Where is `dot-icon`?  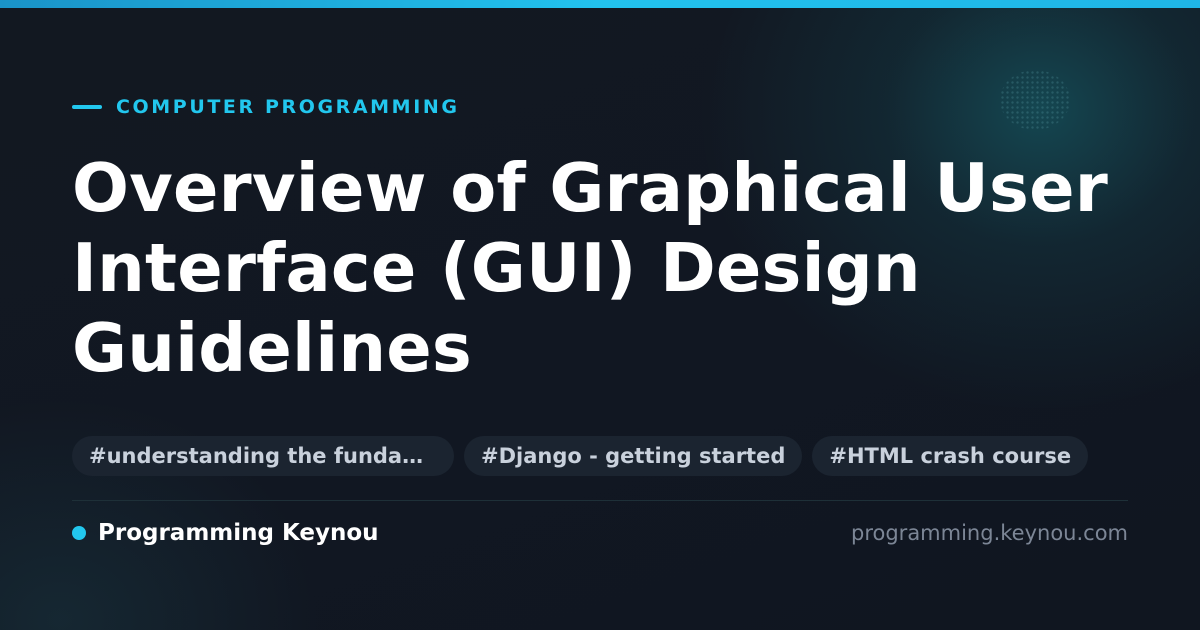
dot-icon is located at coordinates (79, 533).